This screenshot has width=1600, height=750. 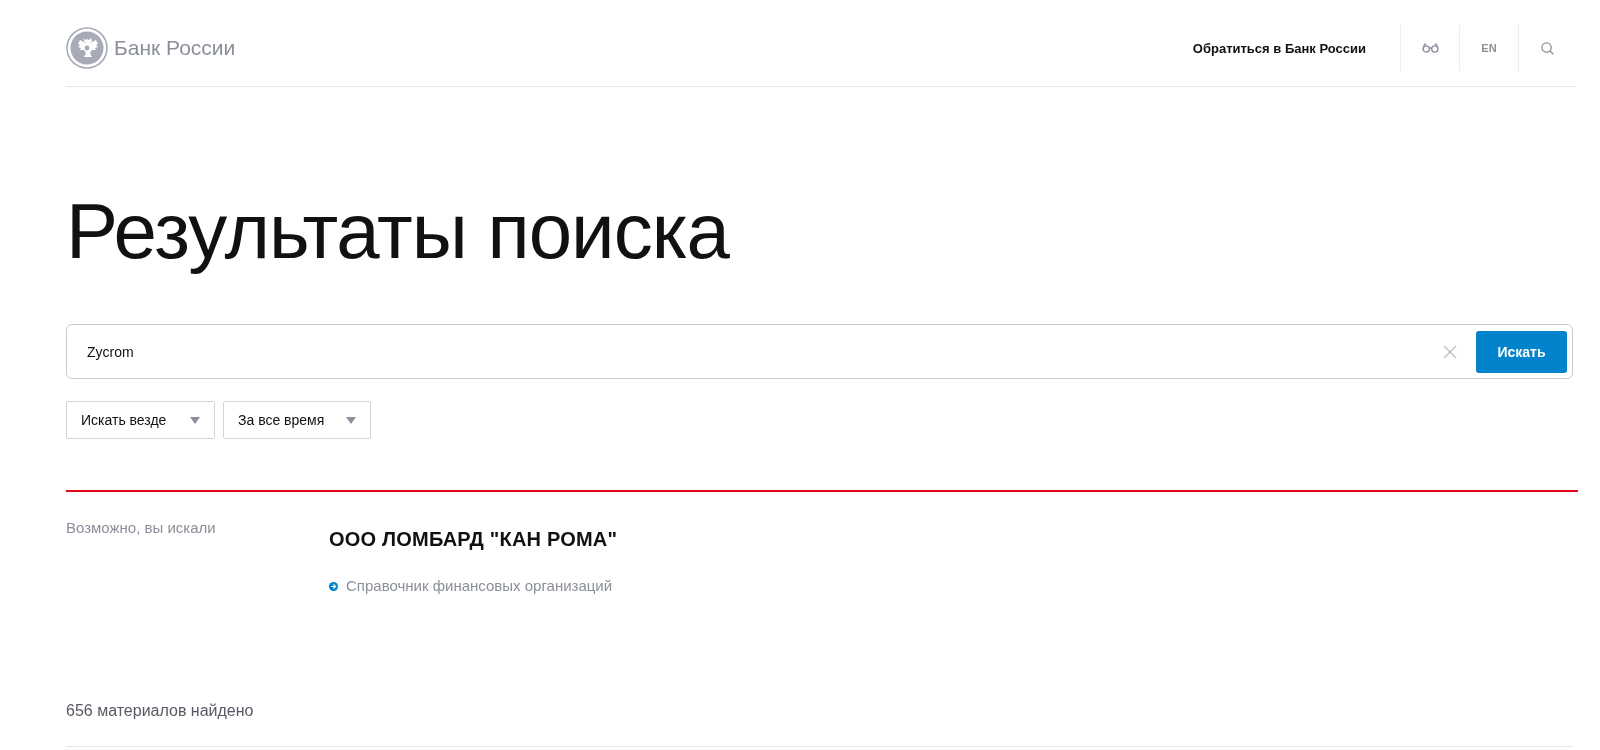 What do you see at coordinates (819, 351) in the screenshot?
I see `search-field: Zycrom Искать` at bounding box center [819, 351].